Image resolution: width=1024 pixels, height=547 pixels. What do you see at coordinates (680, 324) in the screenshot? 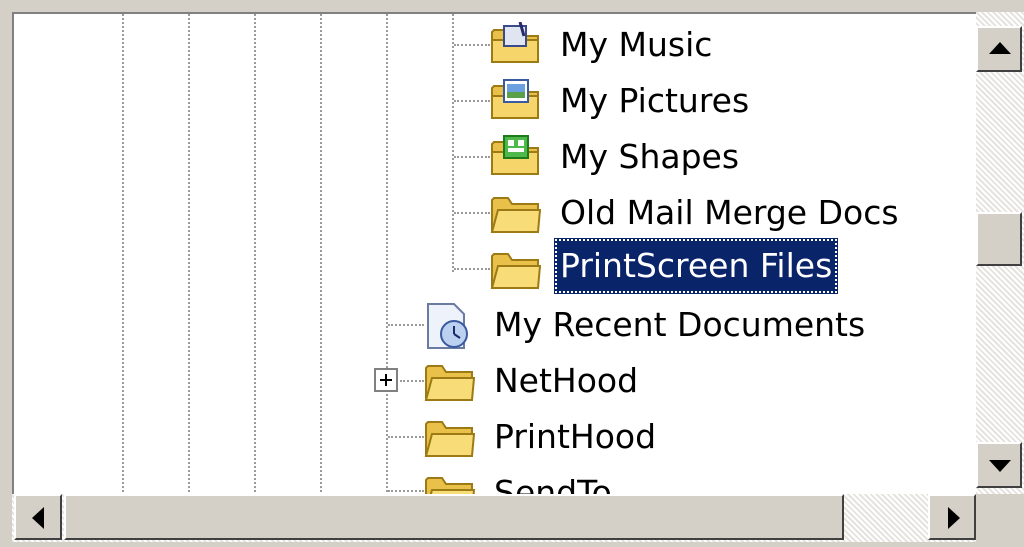
I see `tree-item-label: My Recent Documents` at bounding box center [680, 324].